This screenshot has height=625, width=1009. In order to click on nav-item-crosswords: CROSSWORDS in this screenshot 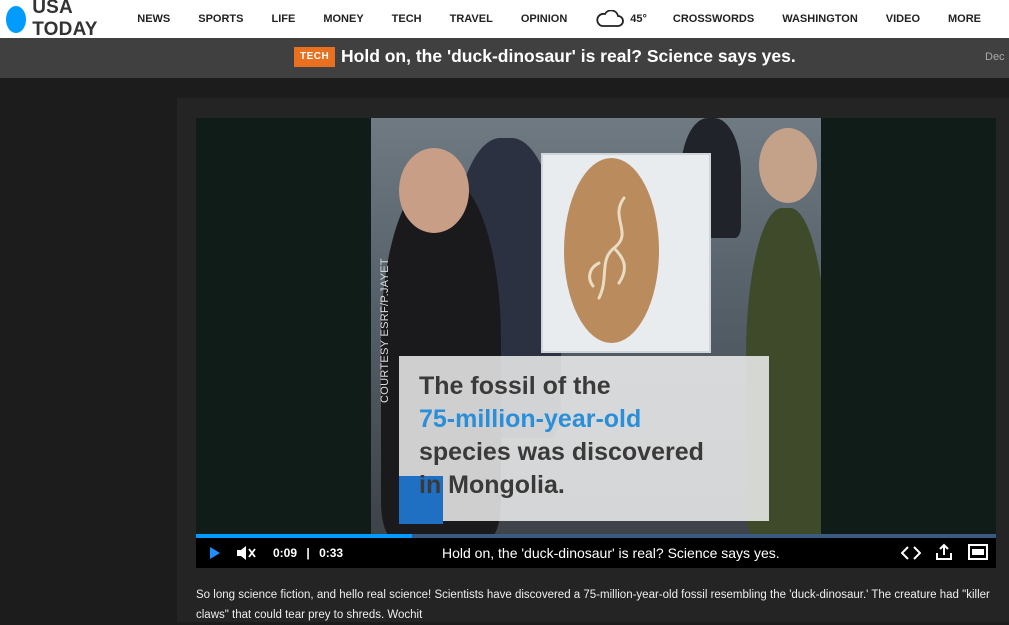, I will do `click(713, 19)`.